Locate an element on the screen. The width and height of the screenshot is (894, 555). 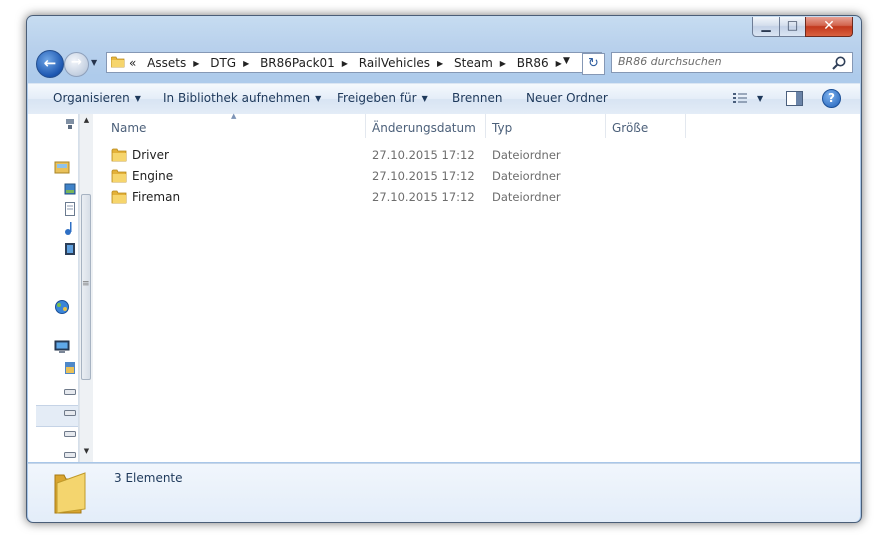
close-button: ✕ is located at coordinates (829, 27).